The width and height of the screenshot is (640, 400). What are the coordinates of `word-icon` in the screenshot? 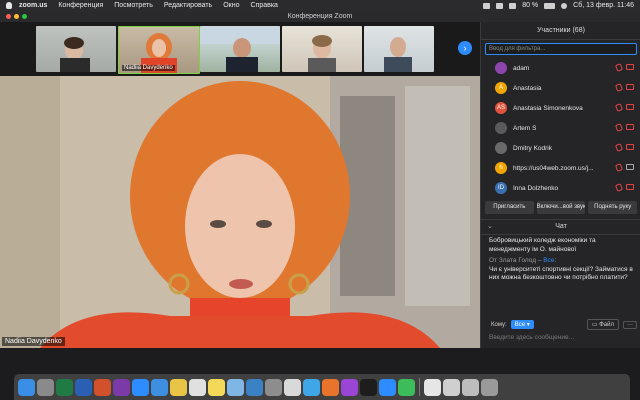 It's located at (83, 387).